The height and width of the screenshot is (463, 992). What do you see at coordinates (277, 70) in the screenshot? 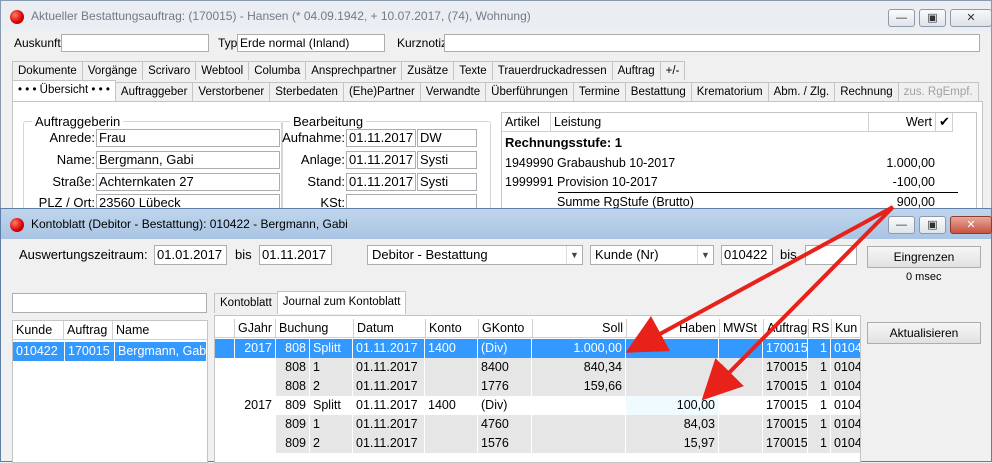
I see `tab-columba: Columba` at bounding box center [277, 70].